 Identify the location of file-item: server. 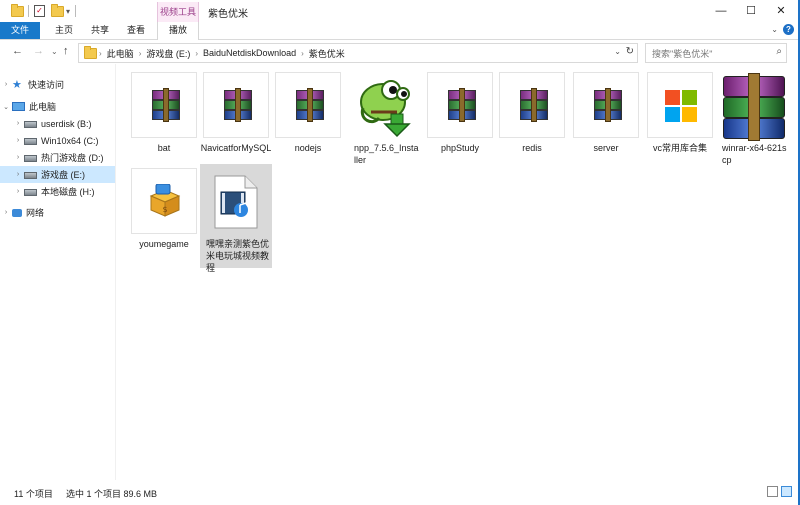
(606, 118).